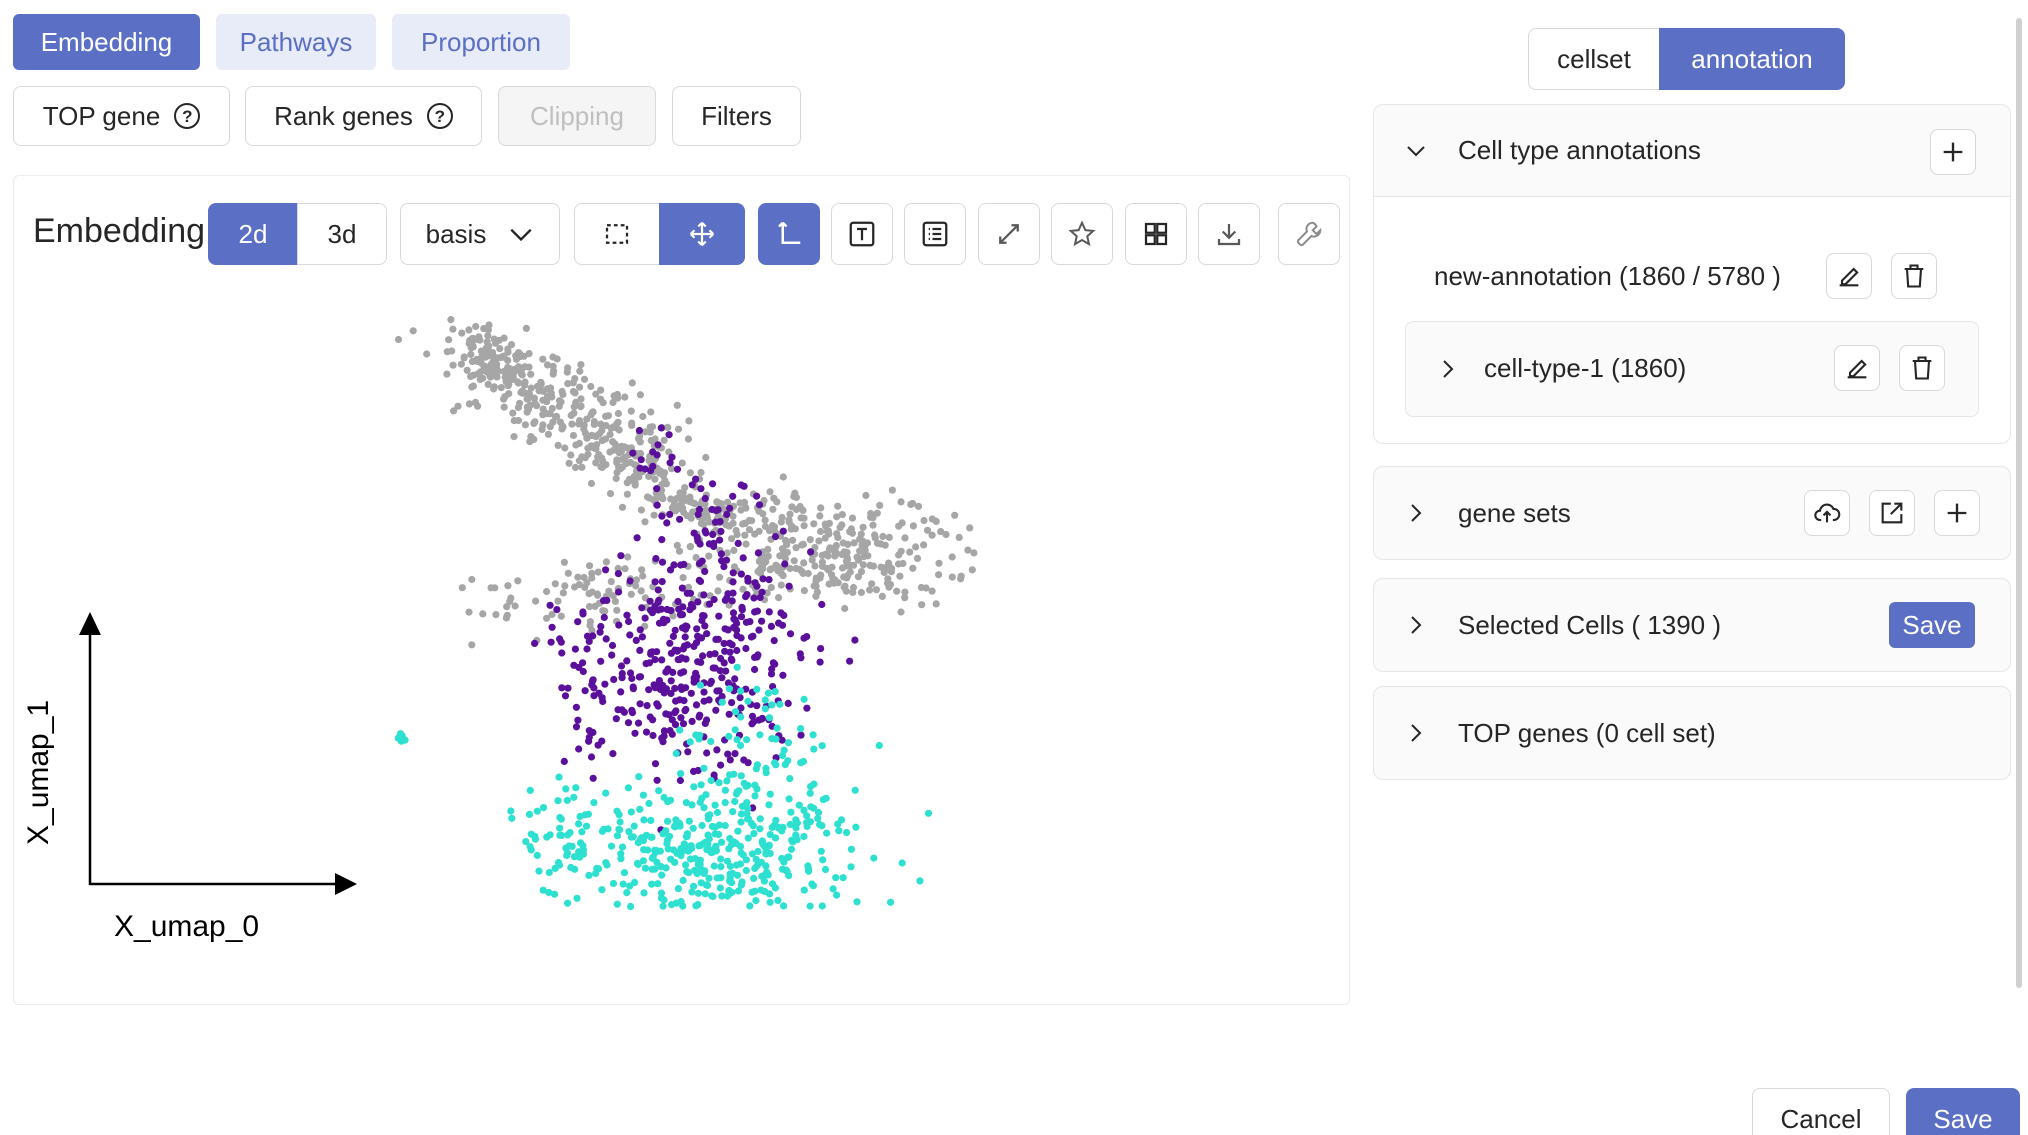  I want to click on tab-embedding: Embedding, so click(106, 42).